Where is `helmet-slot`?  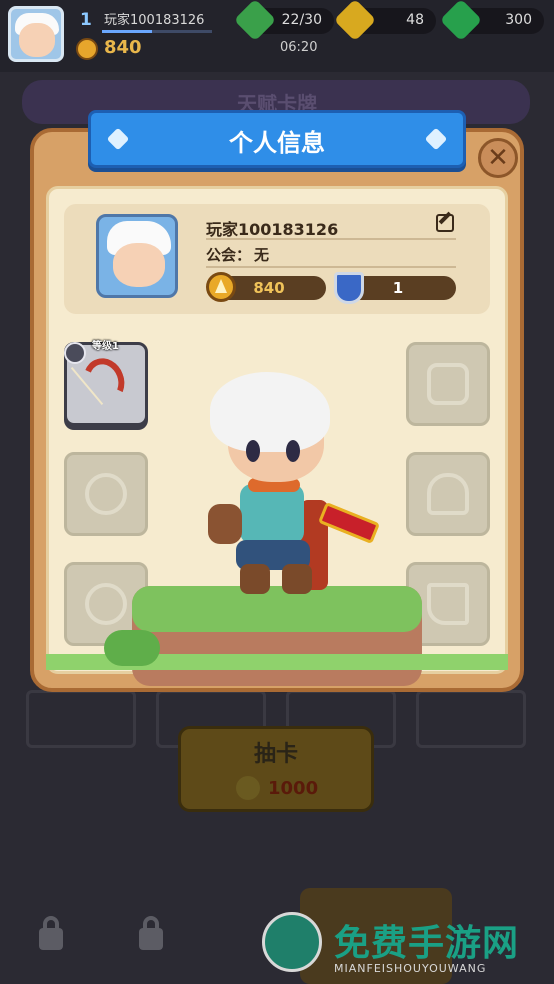
helmet-slot is located at coordinates (448, 494).